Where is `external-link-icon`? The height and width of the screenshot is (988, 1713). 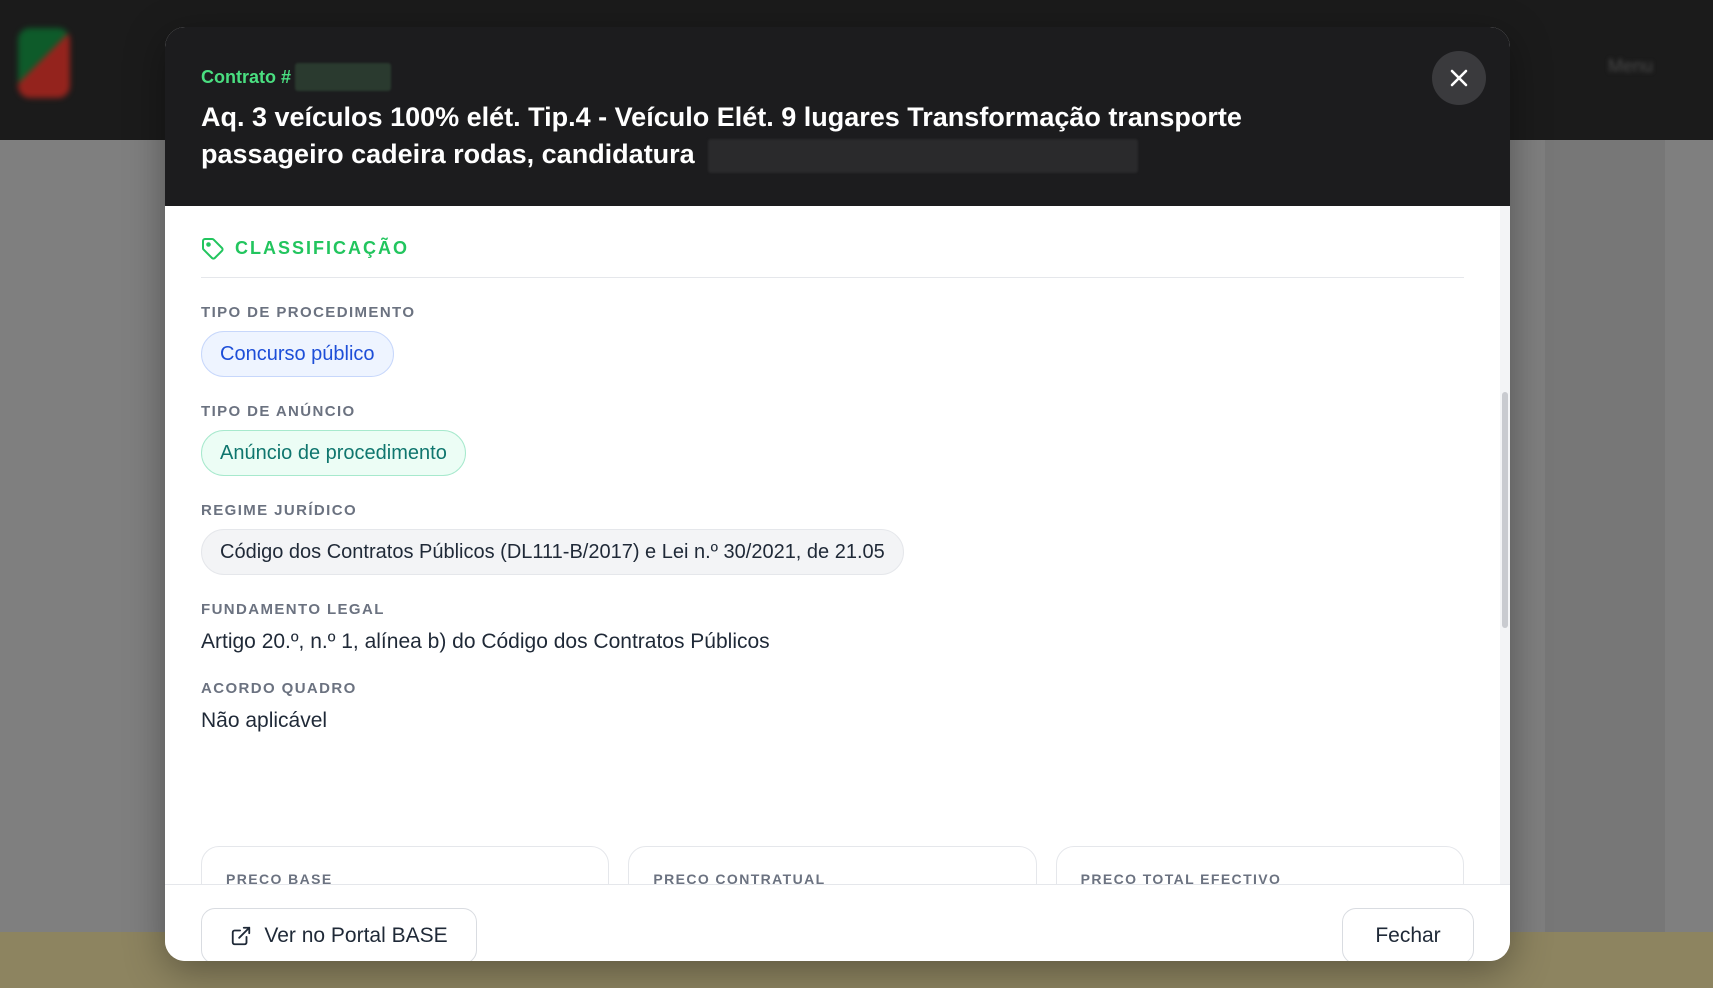 external-link-icon is located at coordinates (241, 936).